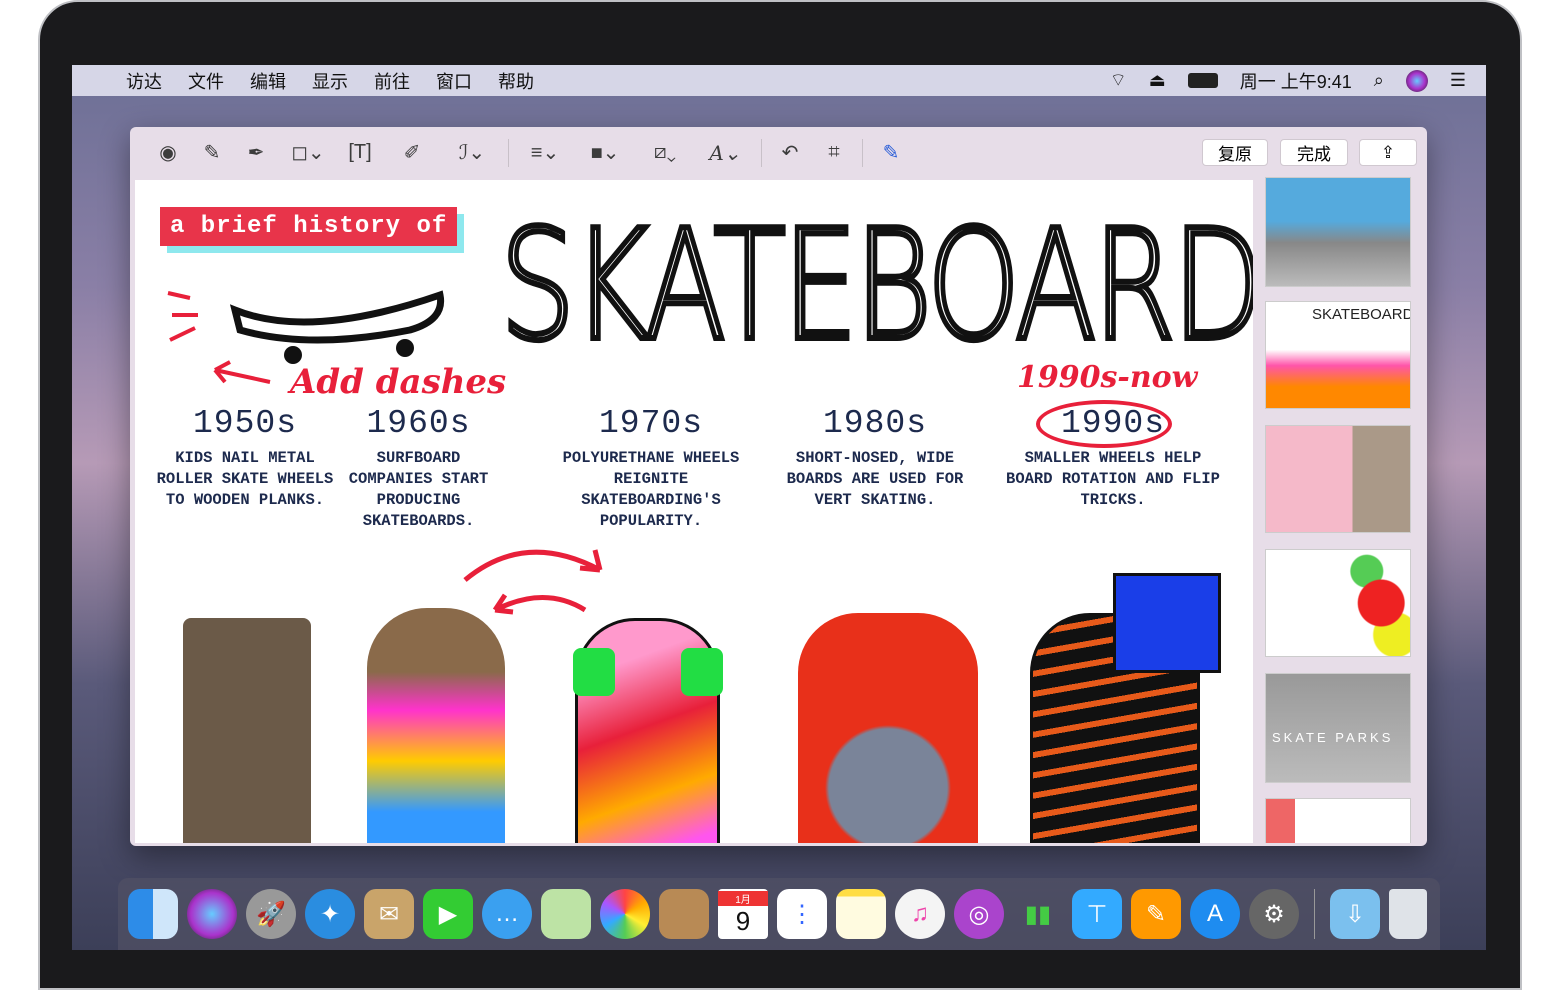  Describe the element at coordinates (1156, 914) in the screenshot. I see `pages-icon: ✎` at that location.